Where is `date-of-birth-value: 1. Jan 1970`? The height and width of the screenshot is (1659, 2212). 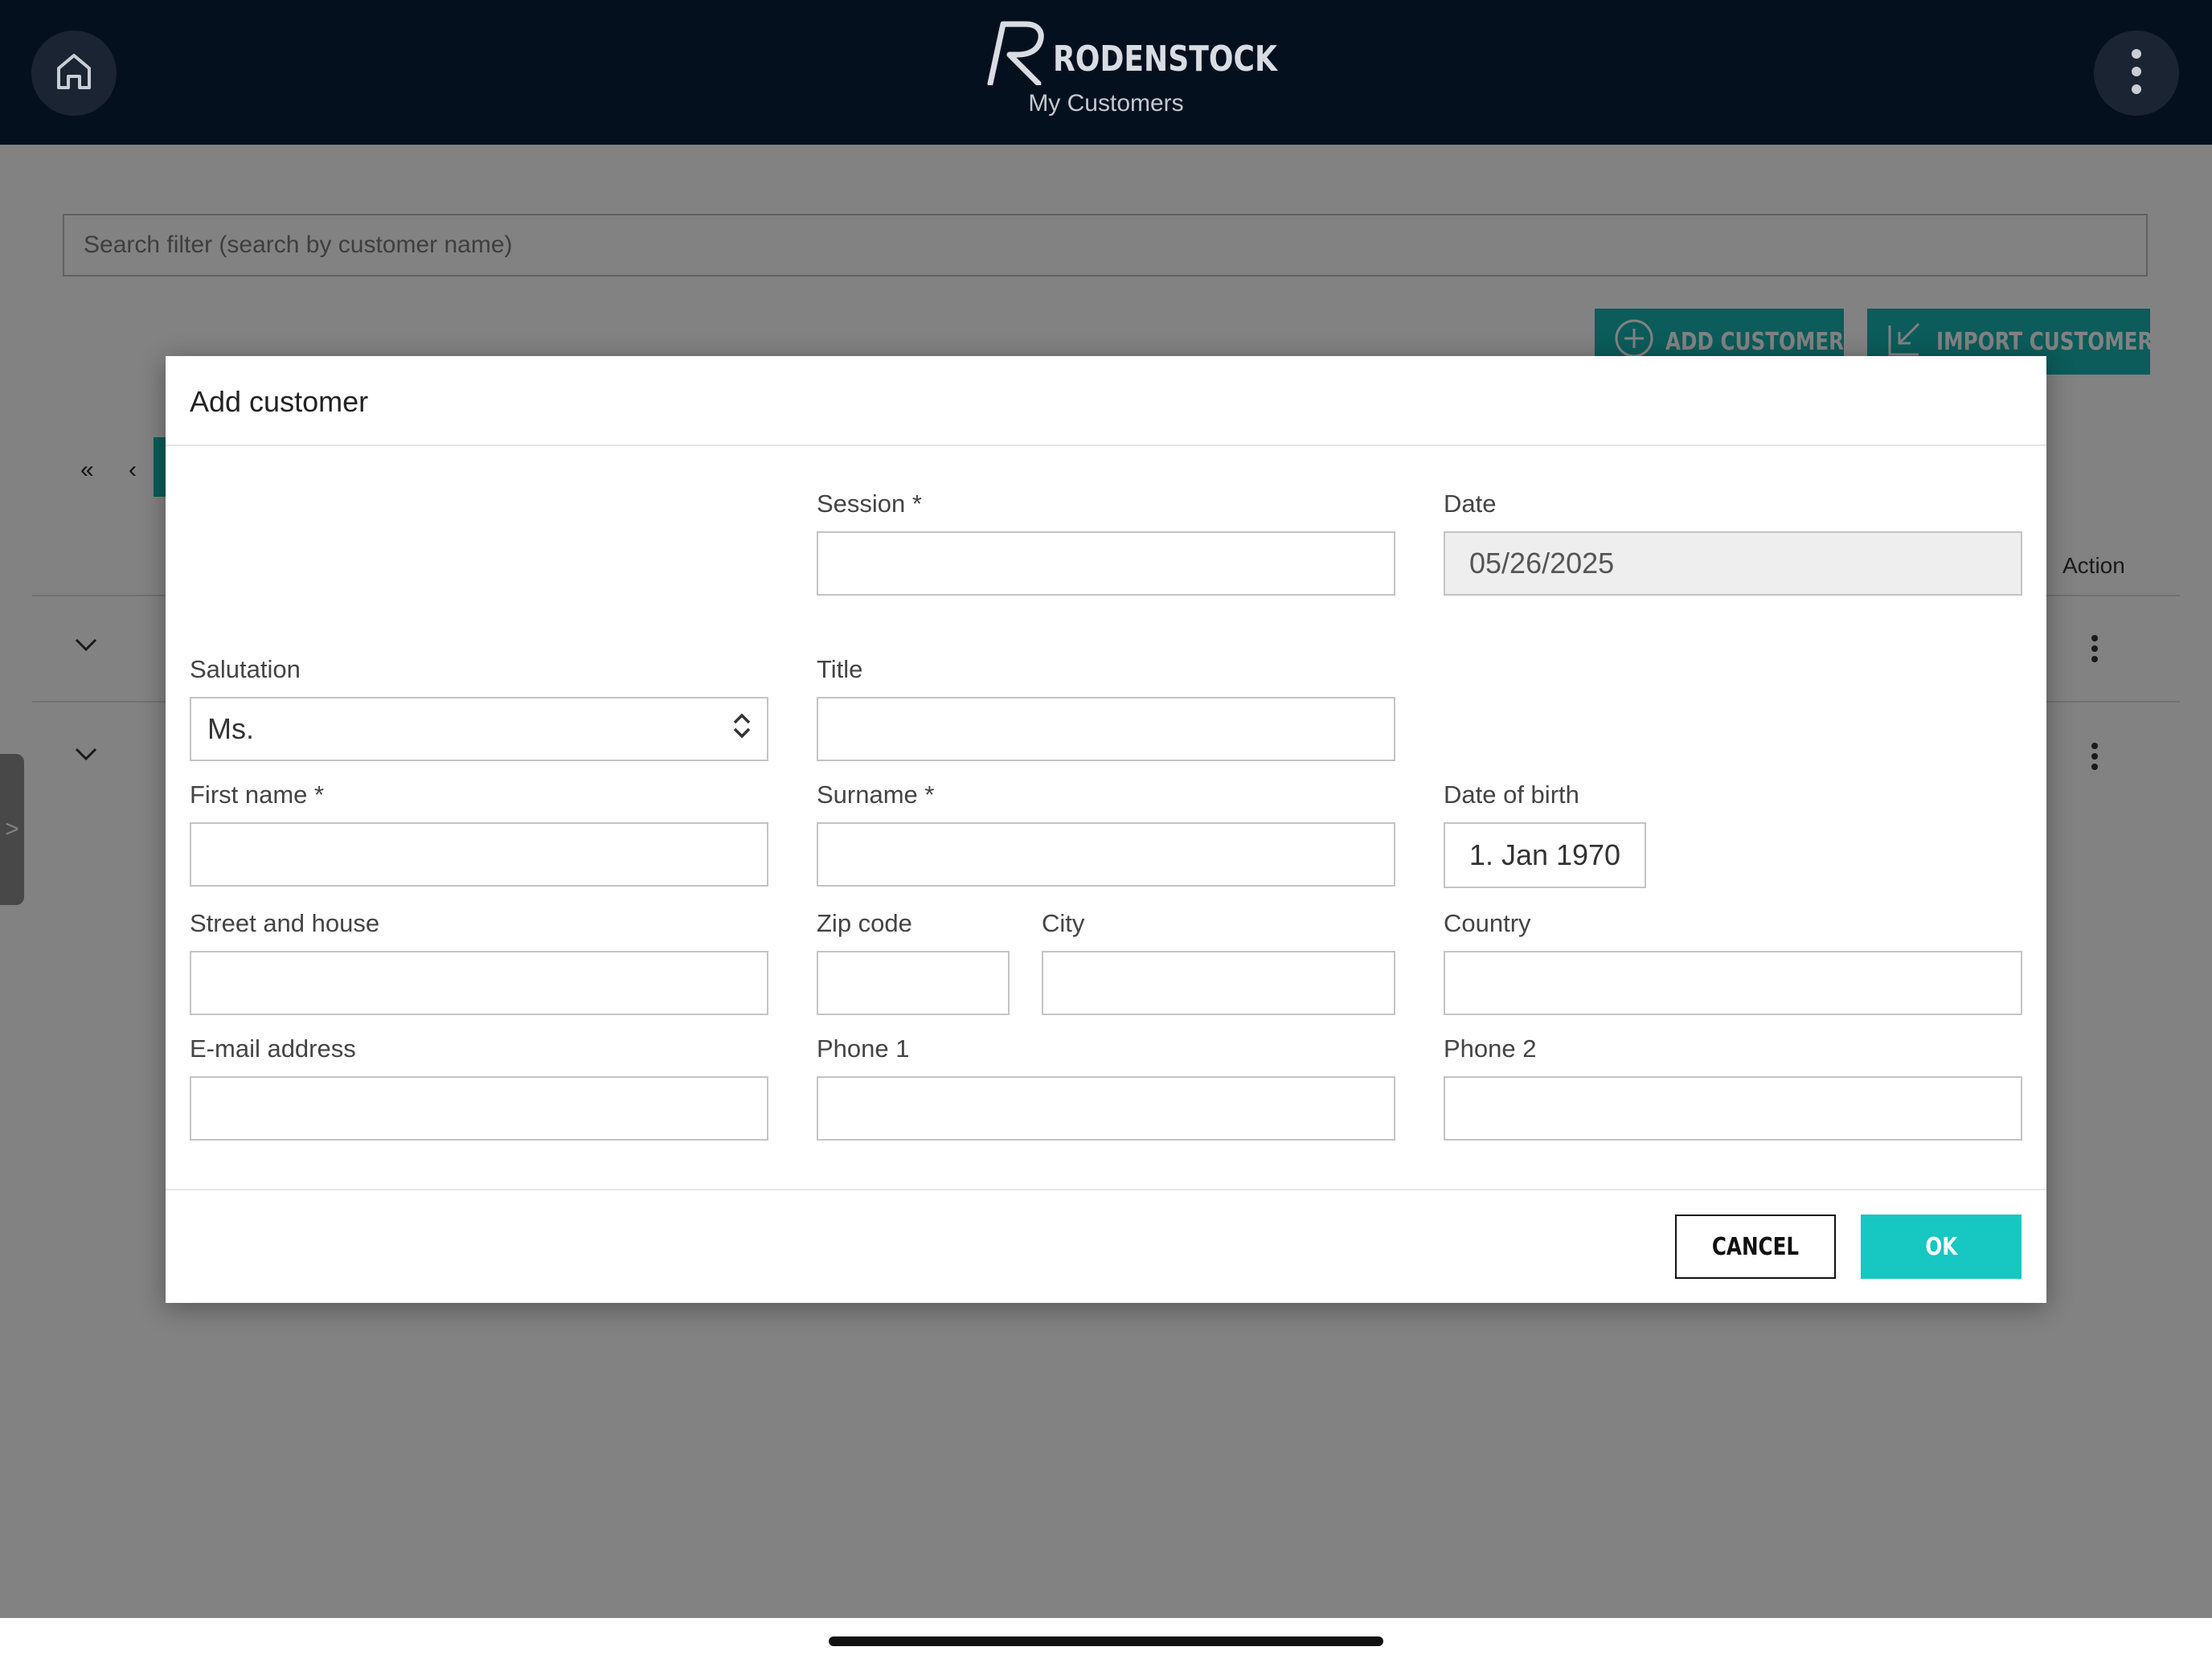 date-of-birth-value: 1. Jan 1970 is located at coordinates (1545, 854).